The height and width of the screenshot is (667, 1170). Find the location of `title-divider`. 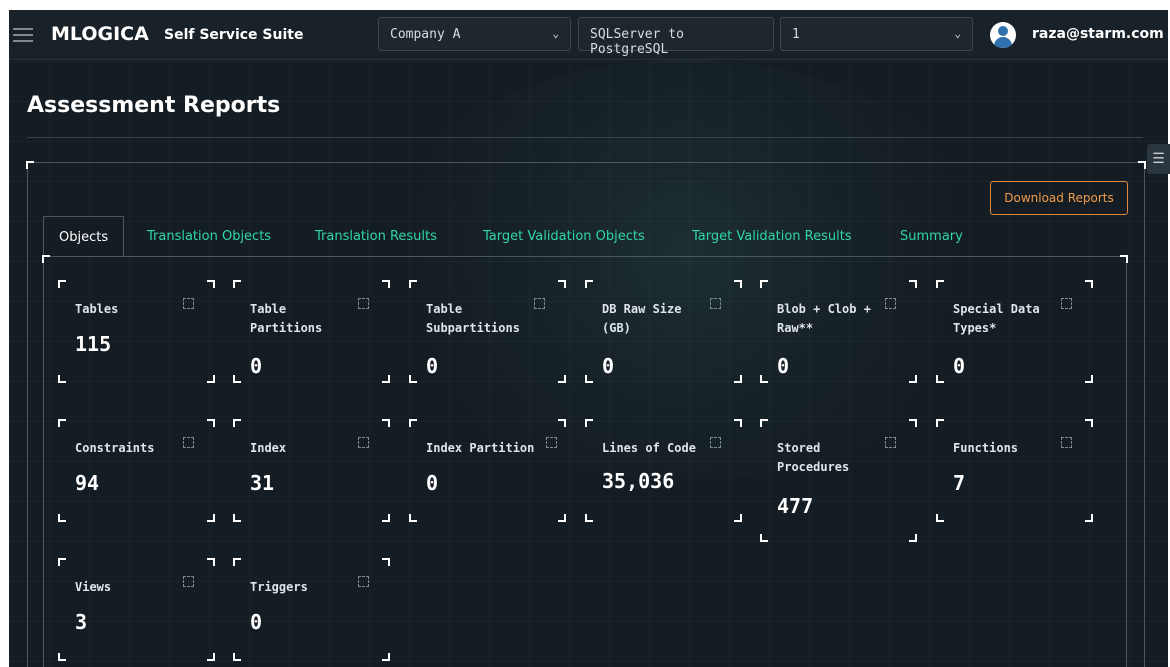

title-divider is located at coordinates (585, 137).